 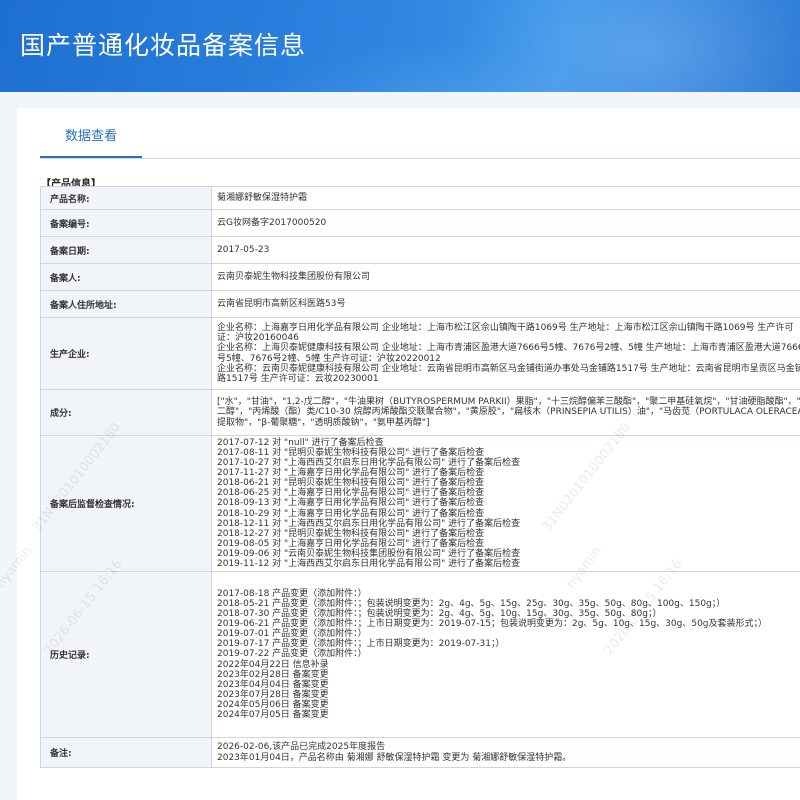 I want to click on history-line: 2024年05月06日 备案变更, so click(x=273, y=704).